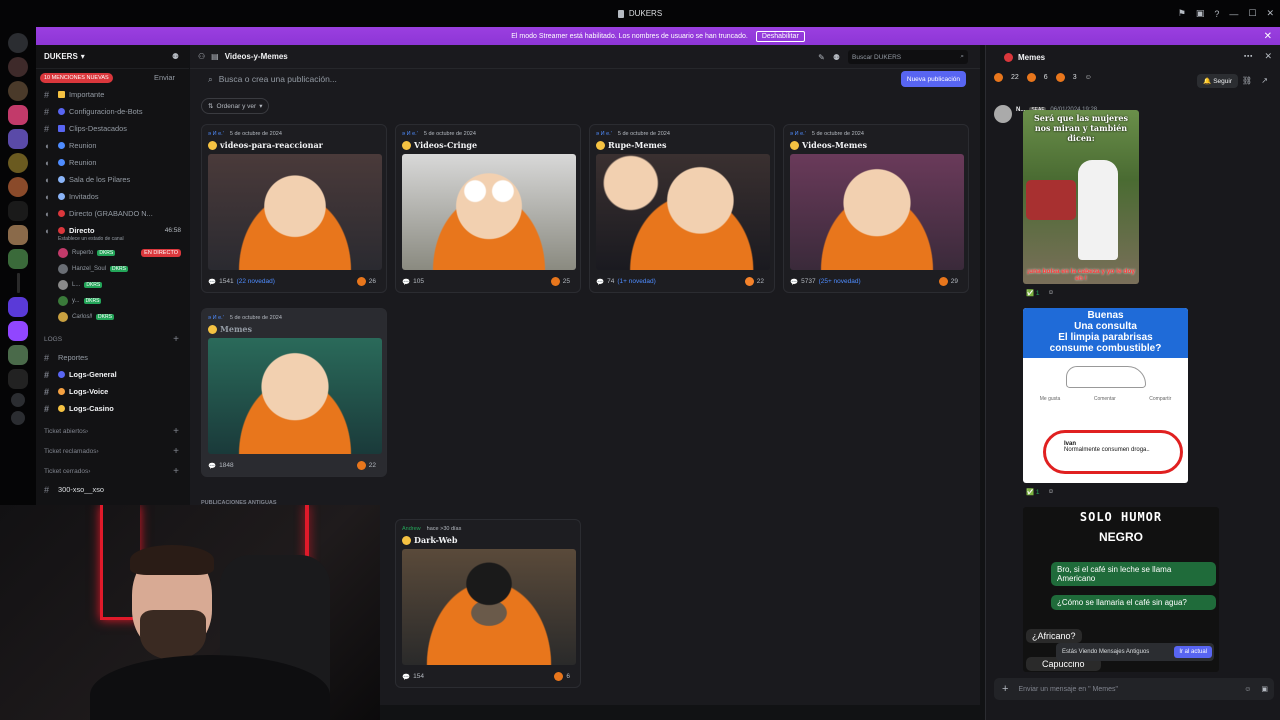 The image size is (1280, 720). What do you see at coordinates (106, 111) in the screenshot?
I see `channel-label: Configuracion-de-Bots` at bounding box center [106, 111].